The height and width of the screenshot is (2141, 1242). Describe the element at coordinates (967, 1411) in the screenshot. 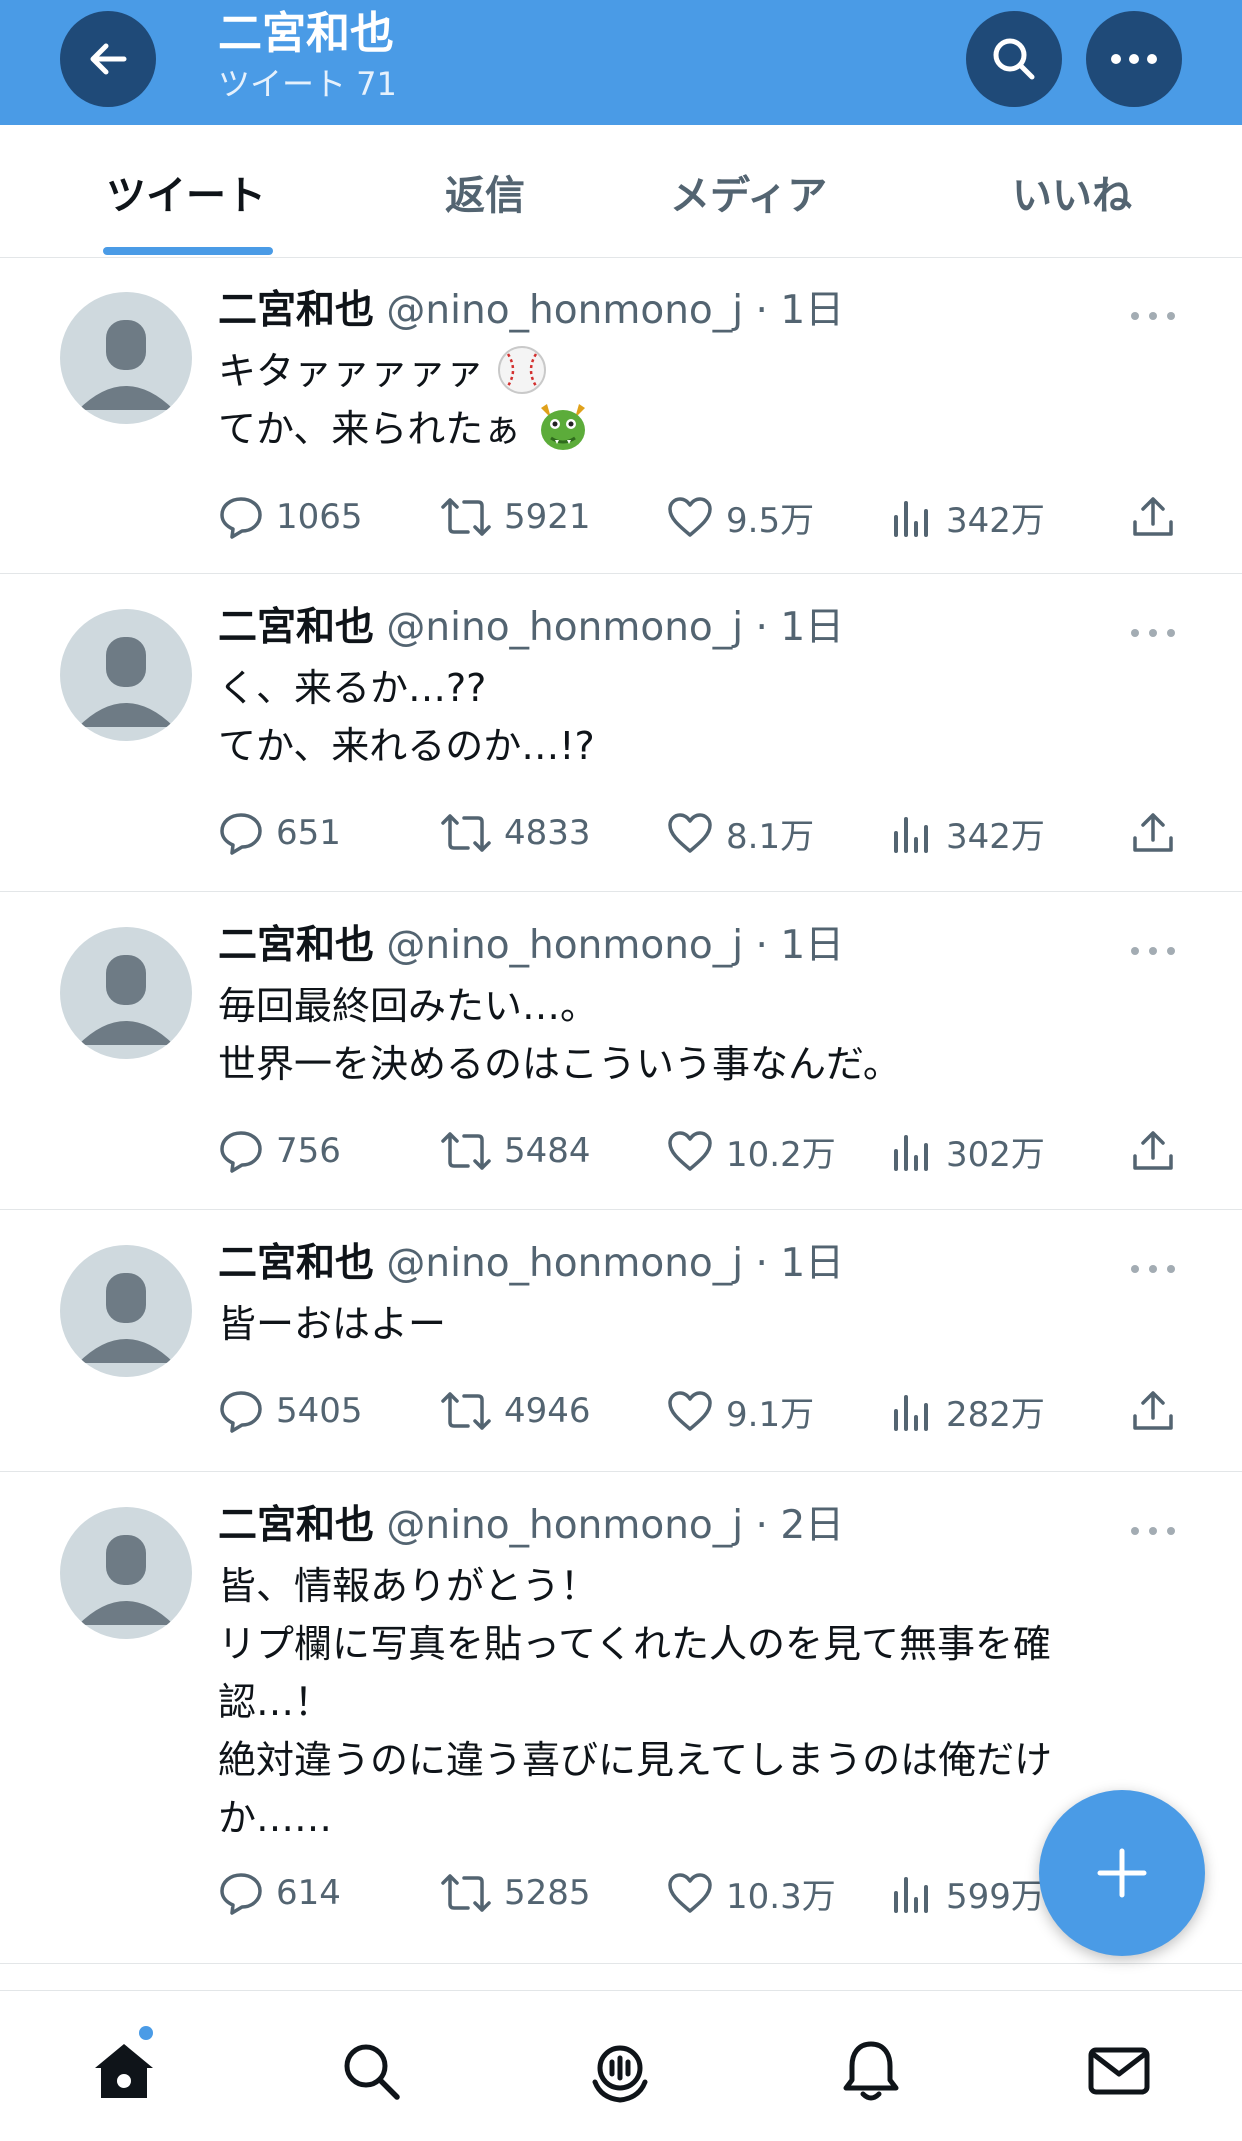

I see `views-button: 282万` at that location.